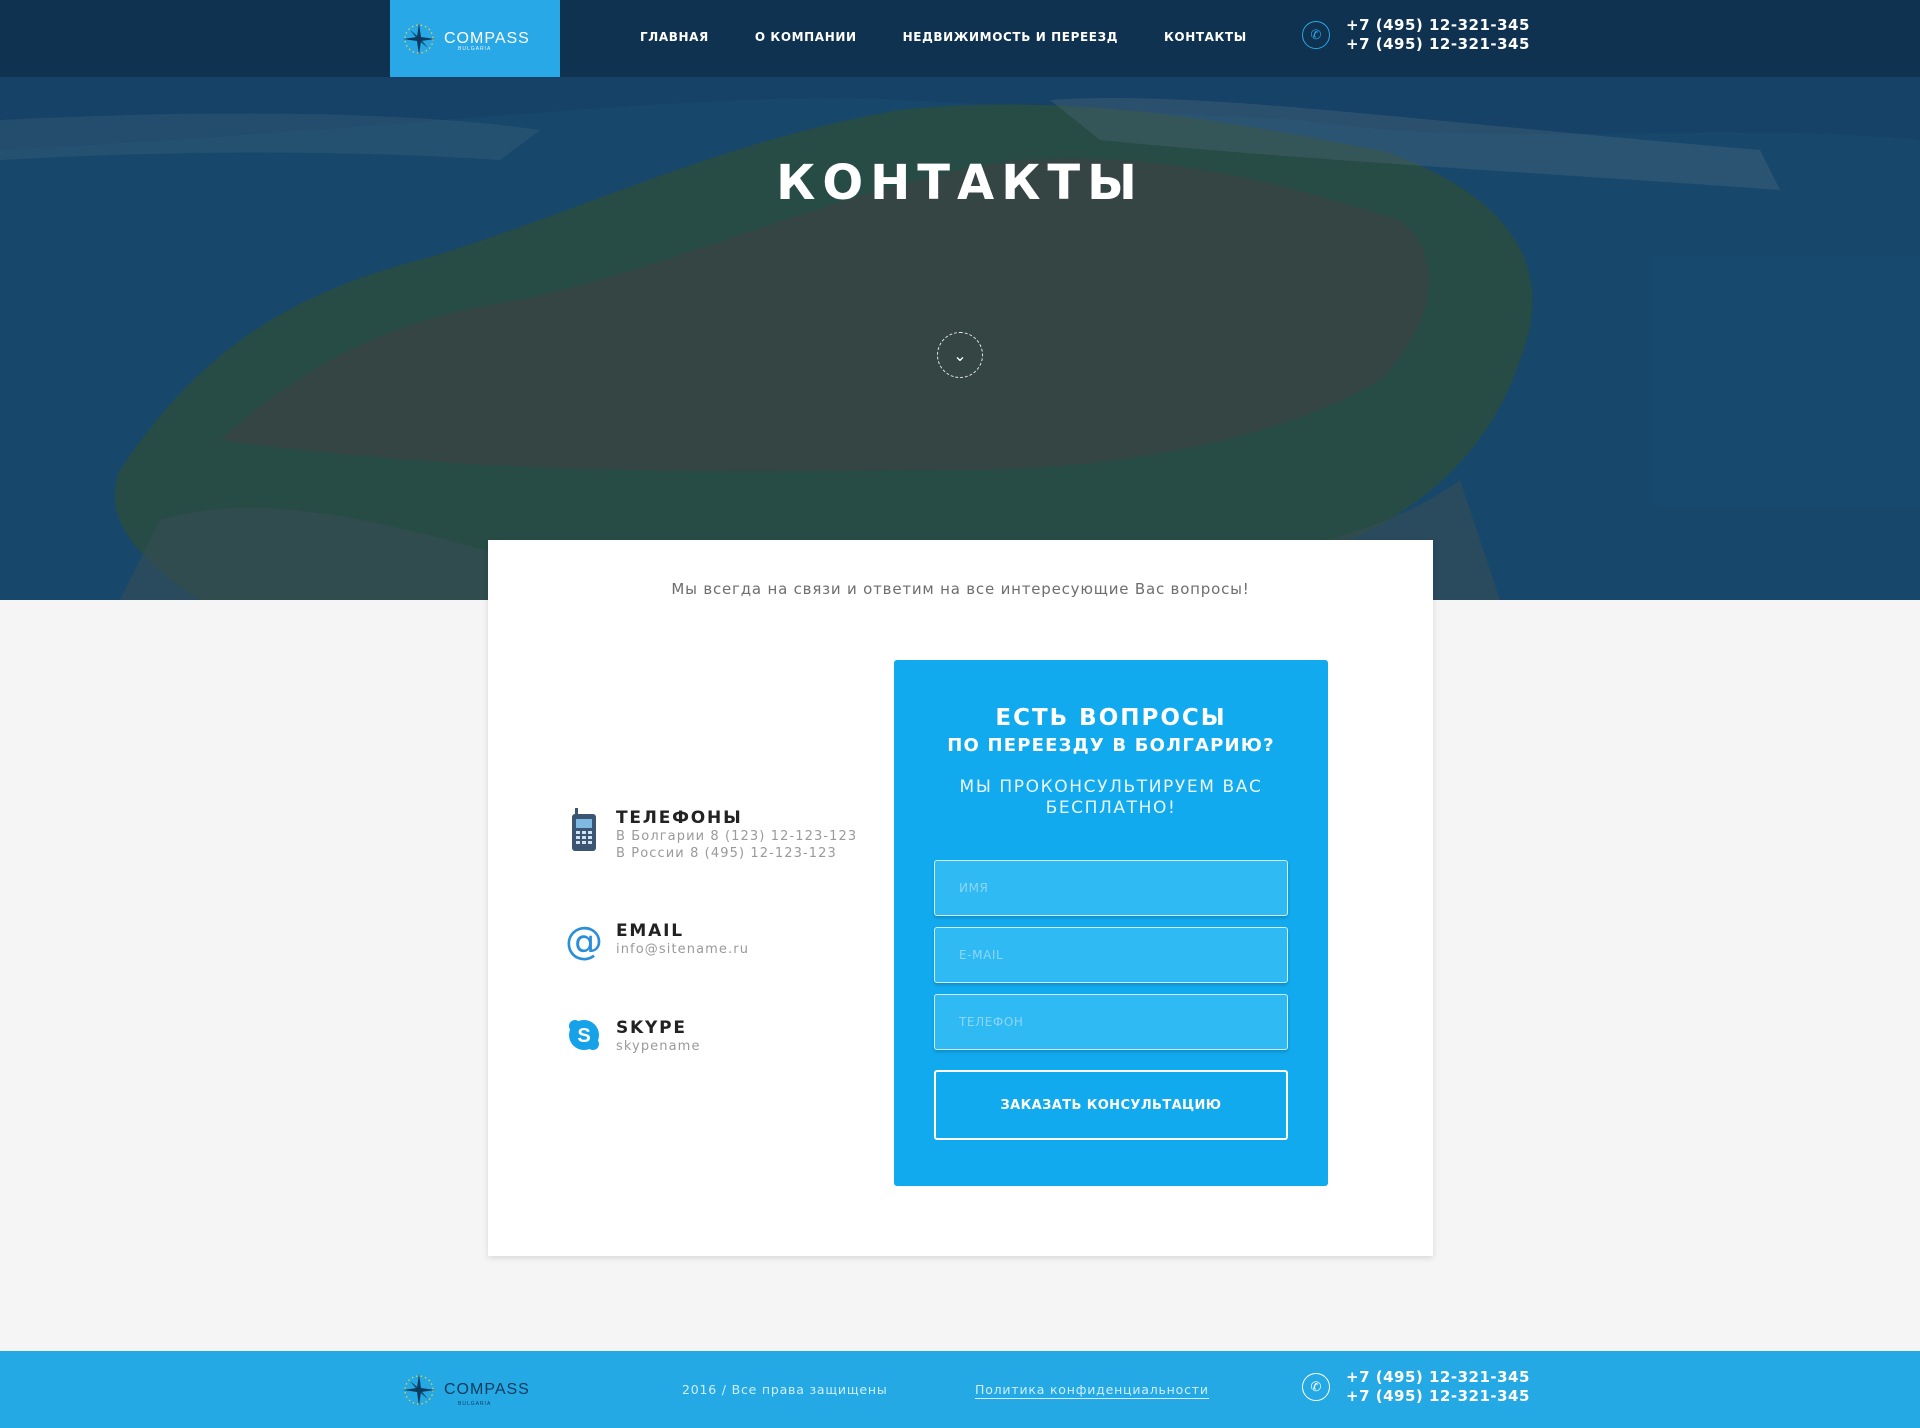 The image size is (1920, 1428). I want to click on privacy-policy-link: Политика конфиденциальности, so click(1092, 1390).